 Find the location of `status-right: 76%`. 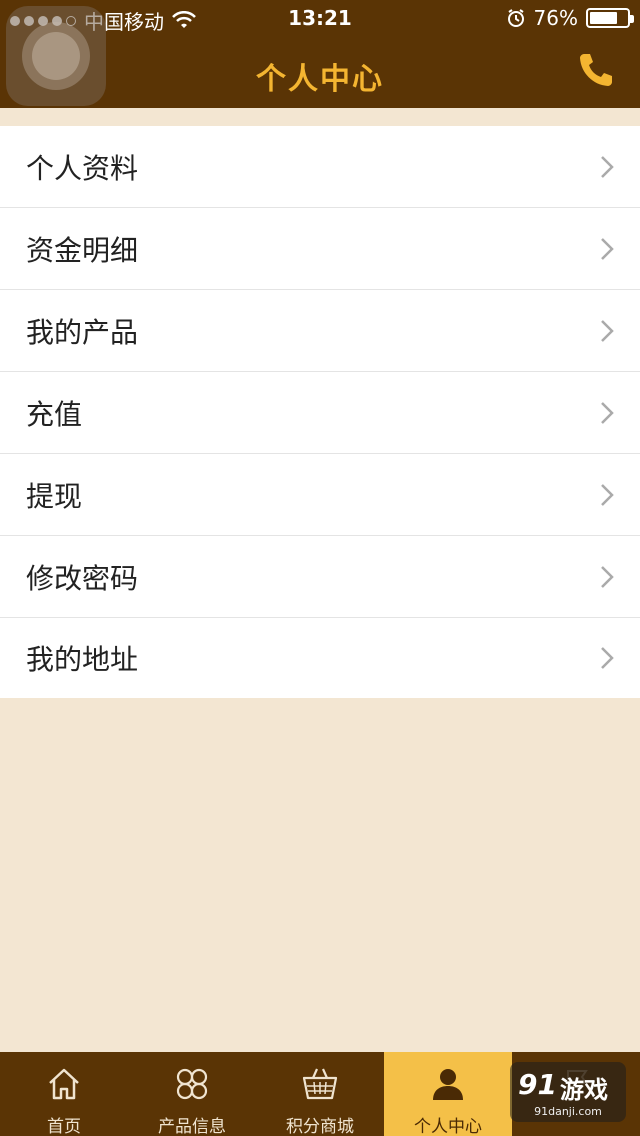

status-right: 76% is located at coordinates (570, 18).